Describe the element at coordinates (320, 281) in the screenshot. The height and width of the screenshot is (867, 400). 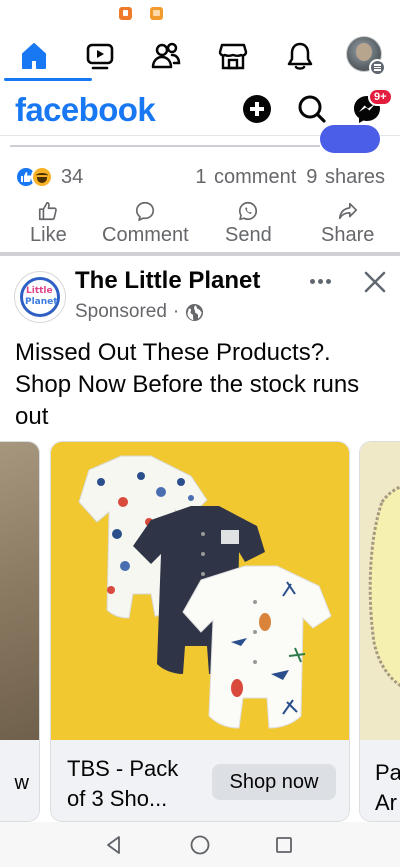
I see `more-options-button` at that location.